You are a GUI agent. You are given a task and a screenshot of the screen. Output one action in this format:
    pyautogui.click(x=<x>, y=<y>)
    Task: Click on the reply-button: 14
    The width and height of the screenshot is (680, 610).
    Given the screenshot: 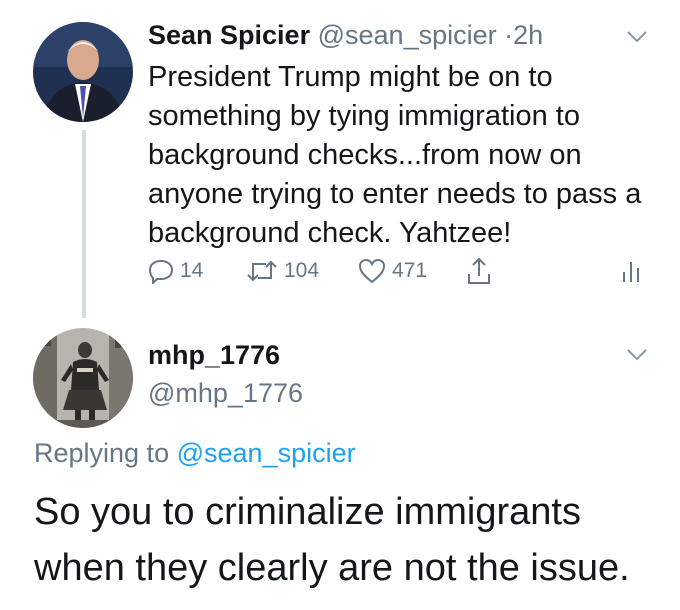 What is the action you would take?
    pyautogui.click(x=175, y=271)
    